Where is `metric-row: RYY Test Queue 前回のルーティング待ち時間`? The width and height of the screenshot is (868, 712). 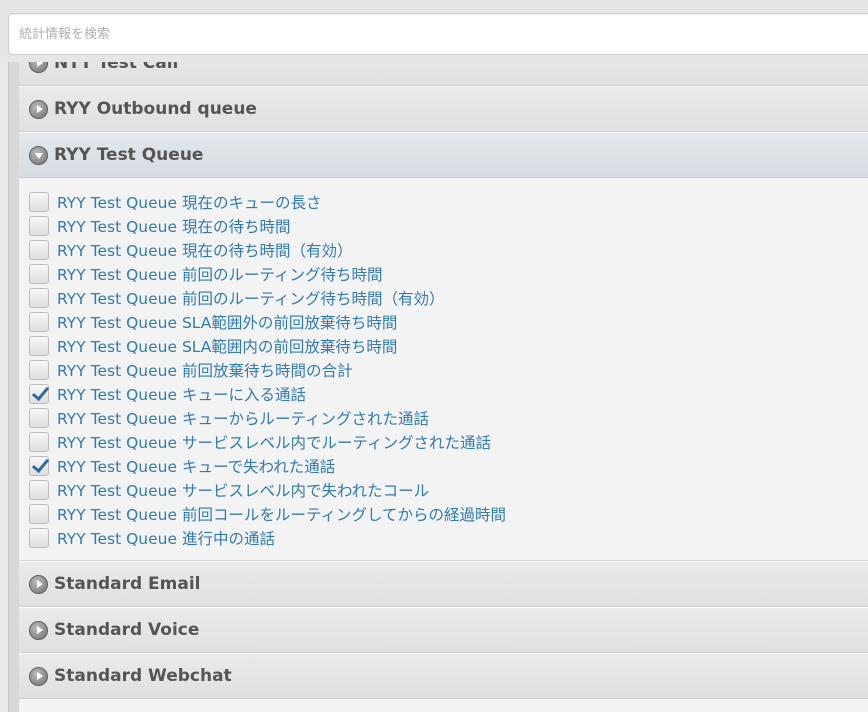 metric-row: RYY Test Queue 前回のルーティング待ち時間 is located at coordinates (448, 274).